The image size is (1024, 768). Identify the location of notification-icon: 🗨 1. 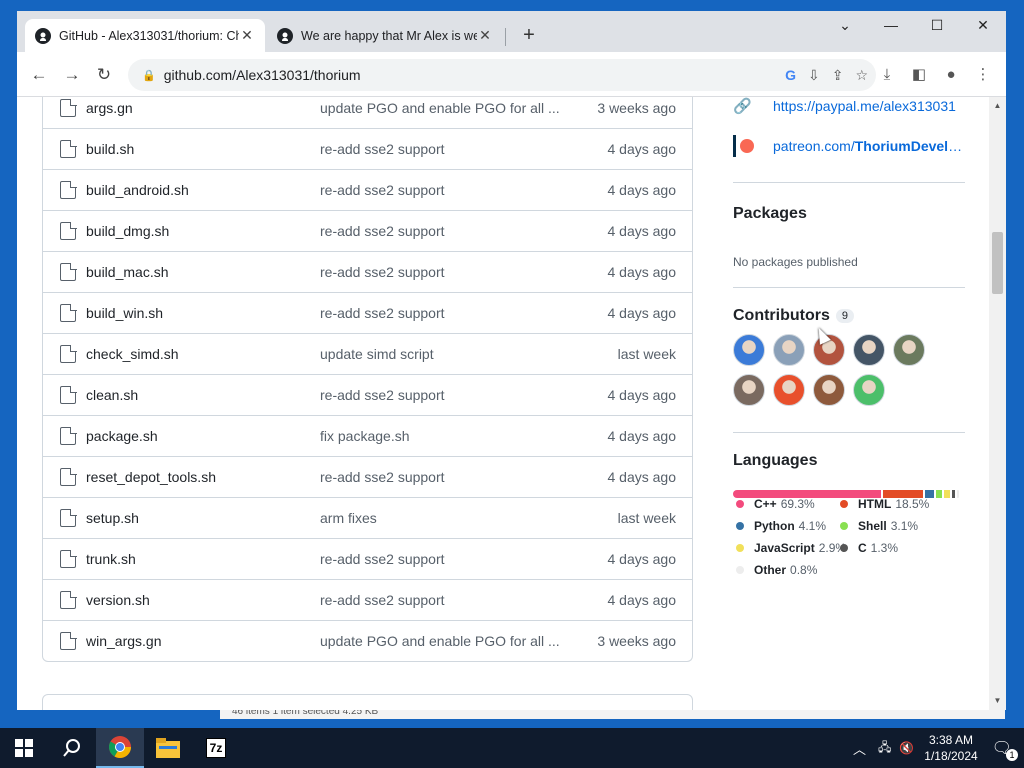
(1005, 749).